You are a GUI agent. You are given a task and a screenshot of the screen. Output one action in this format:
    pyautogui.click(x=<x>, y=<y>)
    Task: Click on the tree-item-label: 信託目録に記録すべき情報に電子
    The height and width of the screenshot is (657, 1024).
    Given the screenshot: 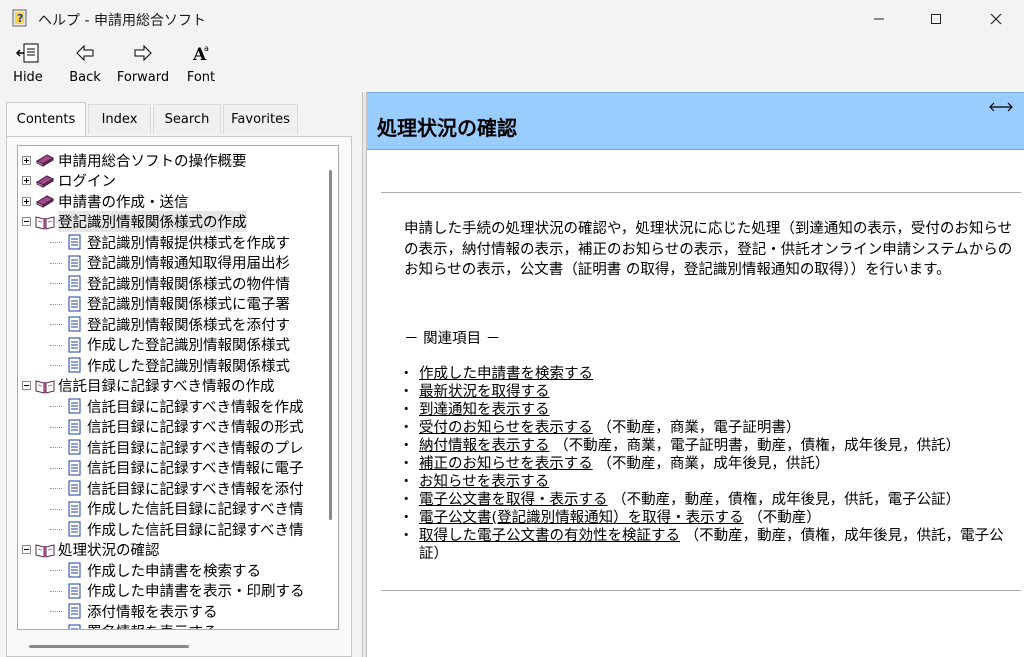 What is the action you would take?
    pyautogui.click(x=195, y=469)
    